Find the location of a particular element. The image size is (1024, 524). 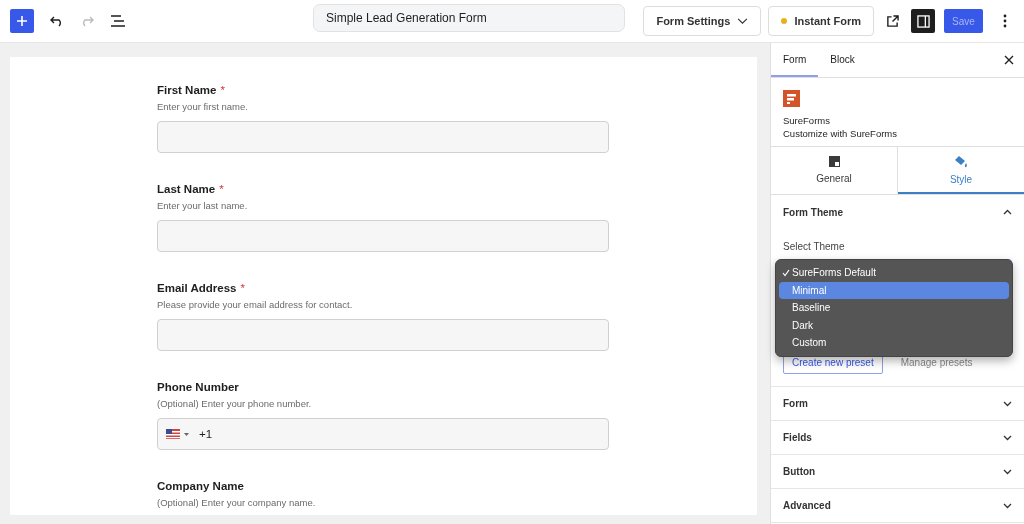

field-label: First Name is located at coordinates (187, 90).